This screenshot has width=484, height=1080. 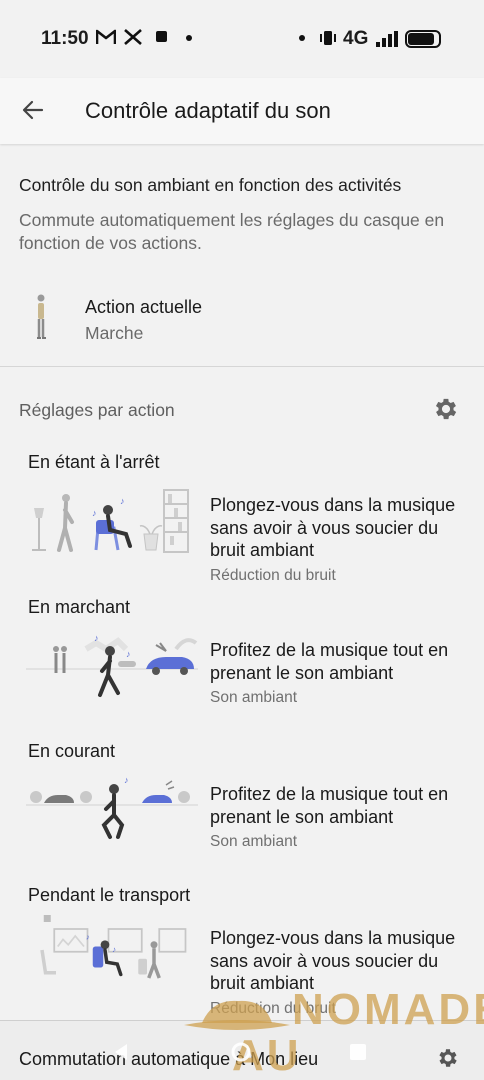 I want to click on current-action: Action actuelle Marche, so click(x=242, y=321).